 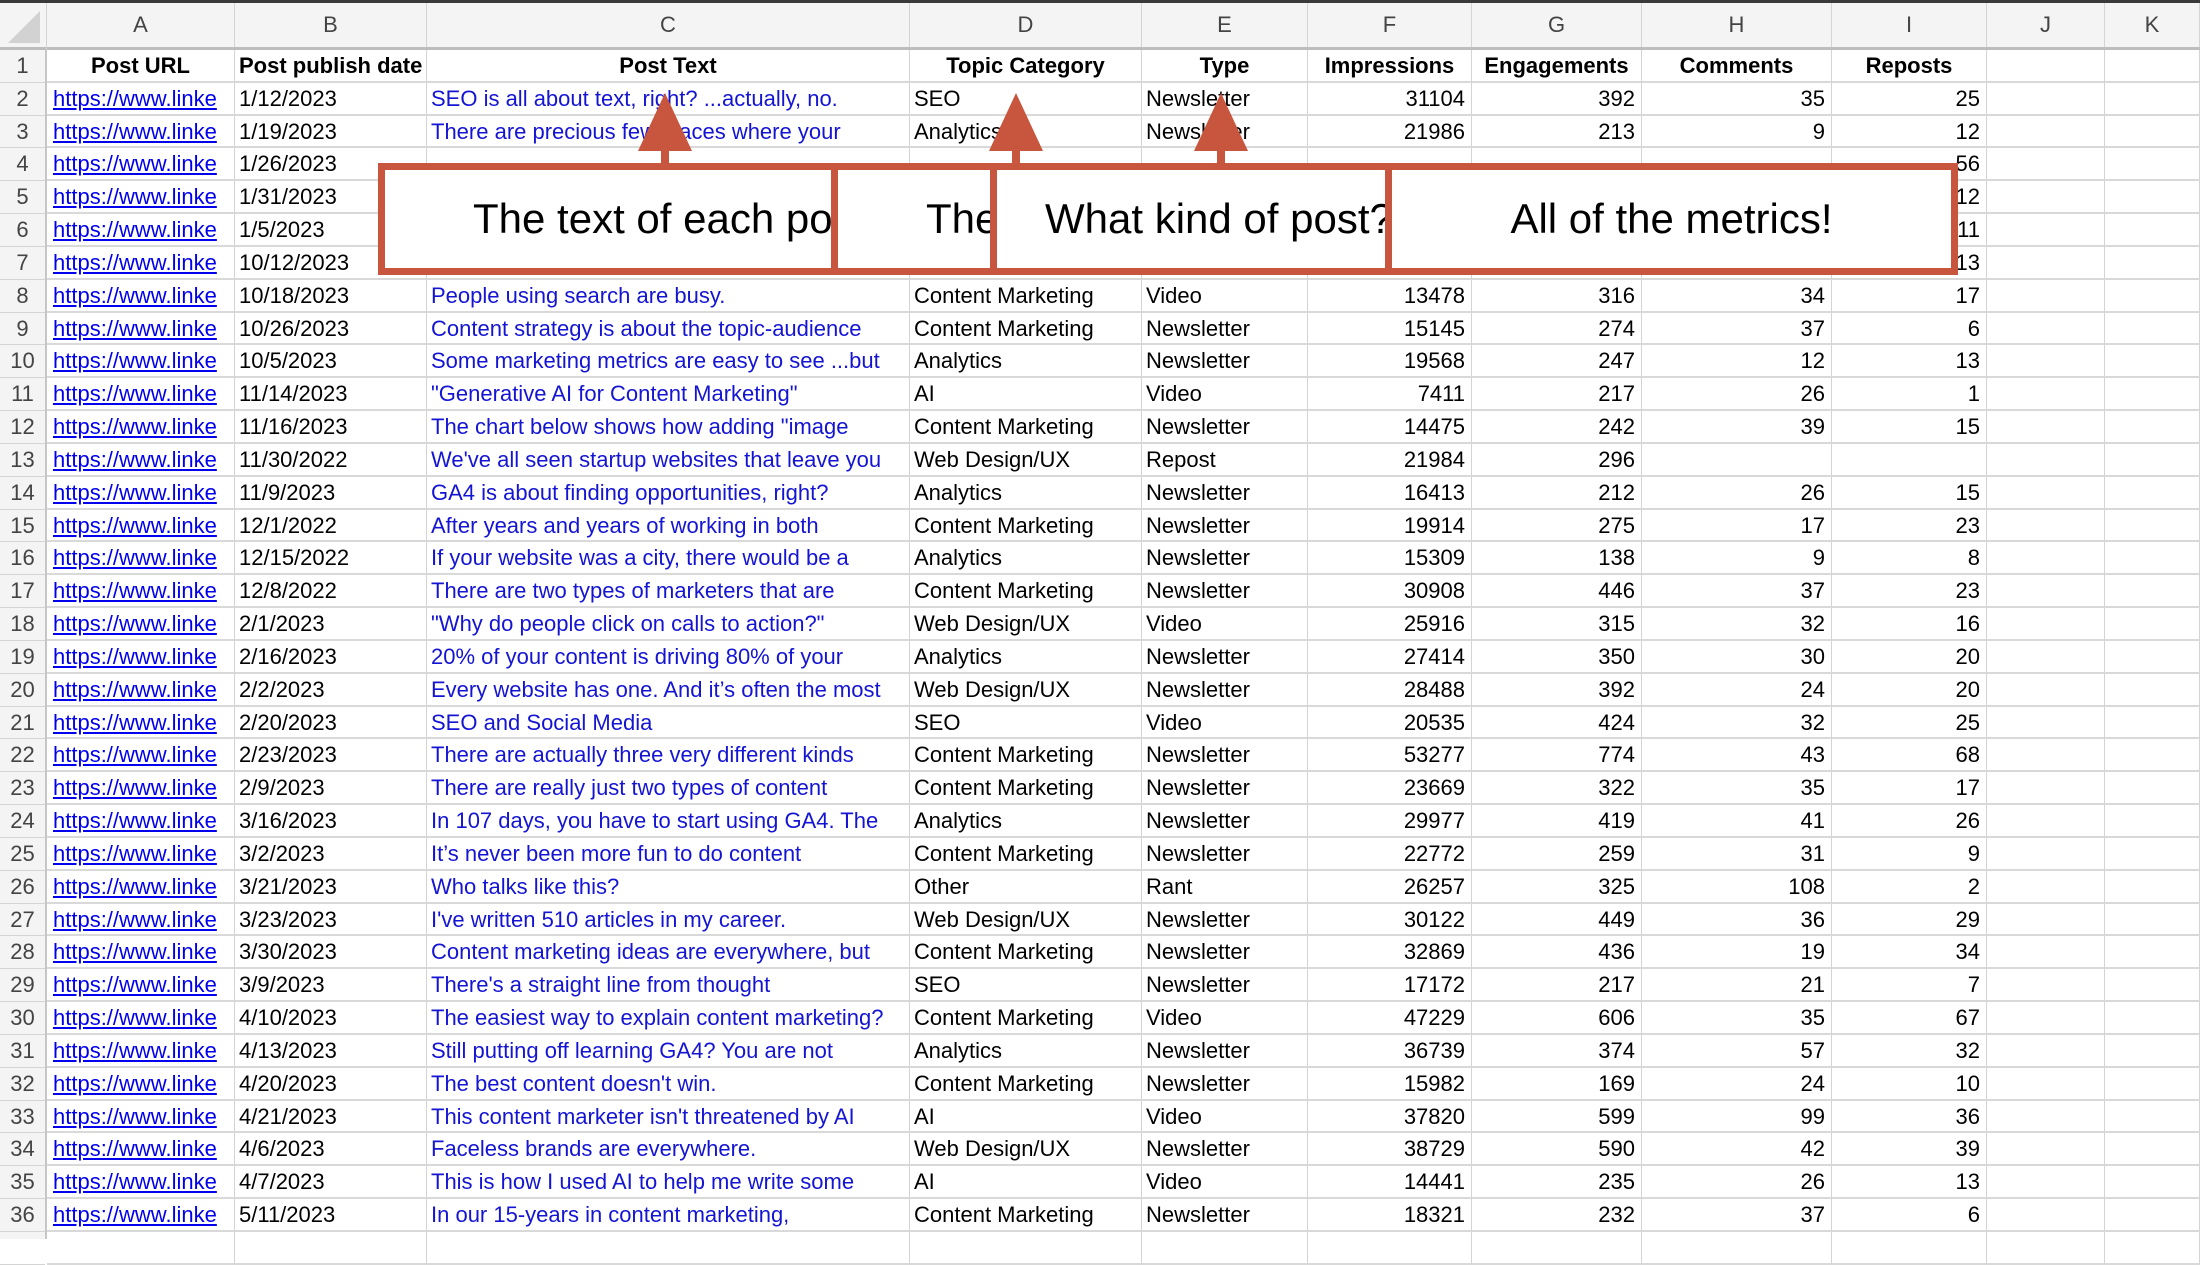 What do you see at coordinates (1390, 493) in the screenshot?
I see `cell-impressions: 16413` at bounding box center [1390, 493].